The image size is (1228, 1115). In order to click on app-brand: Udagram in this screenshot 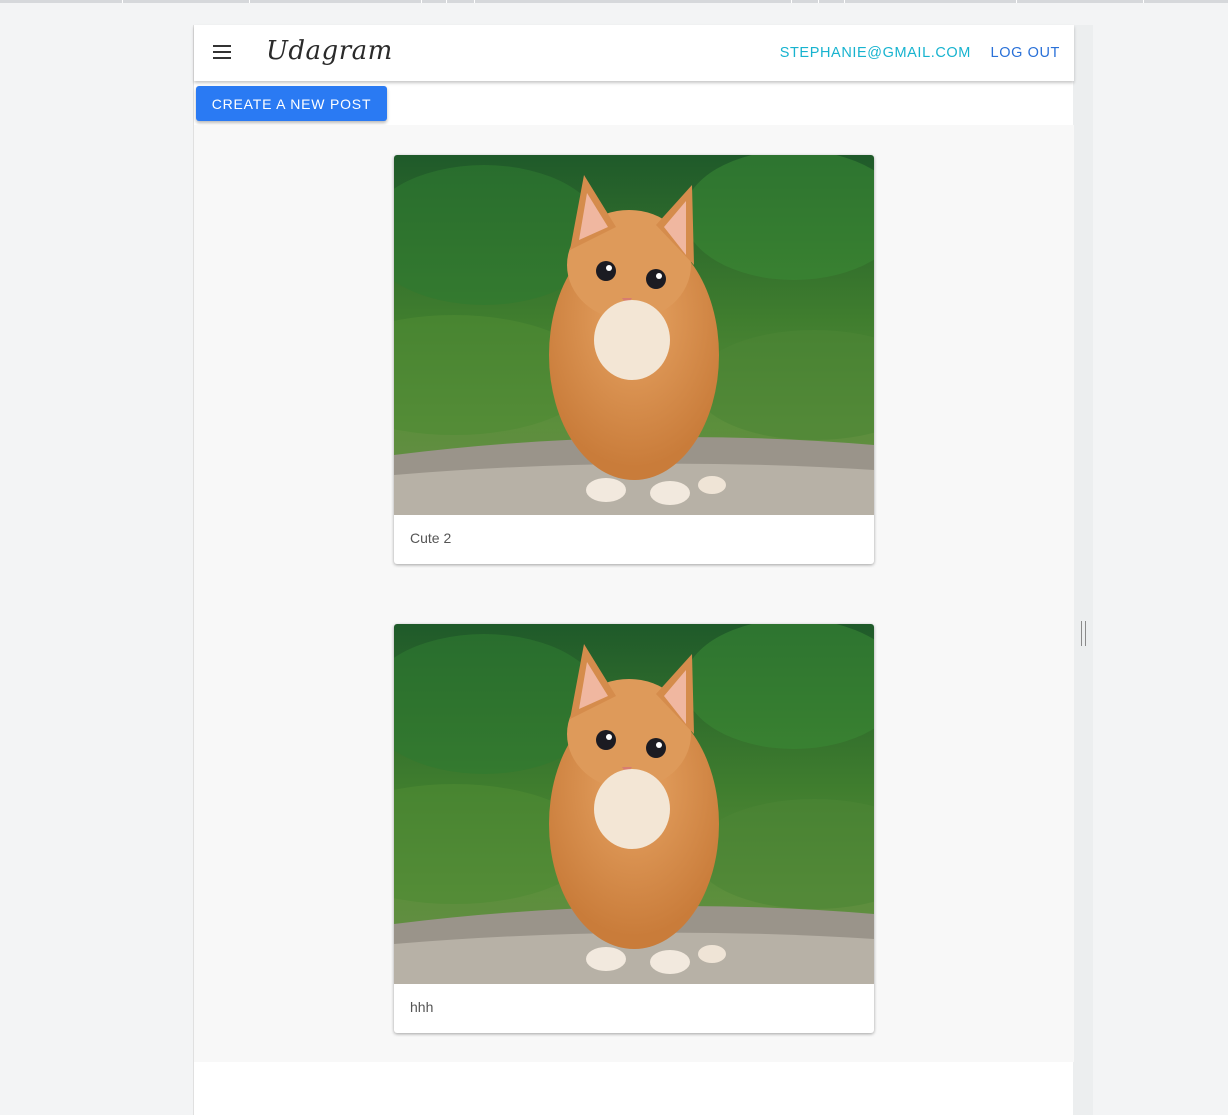, I will do `click(329, 51)`.